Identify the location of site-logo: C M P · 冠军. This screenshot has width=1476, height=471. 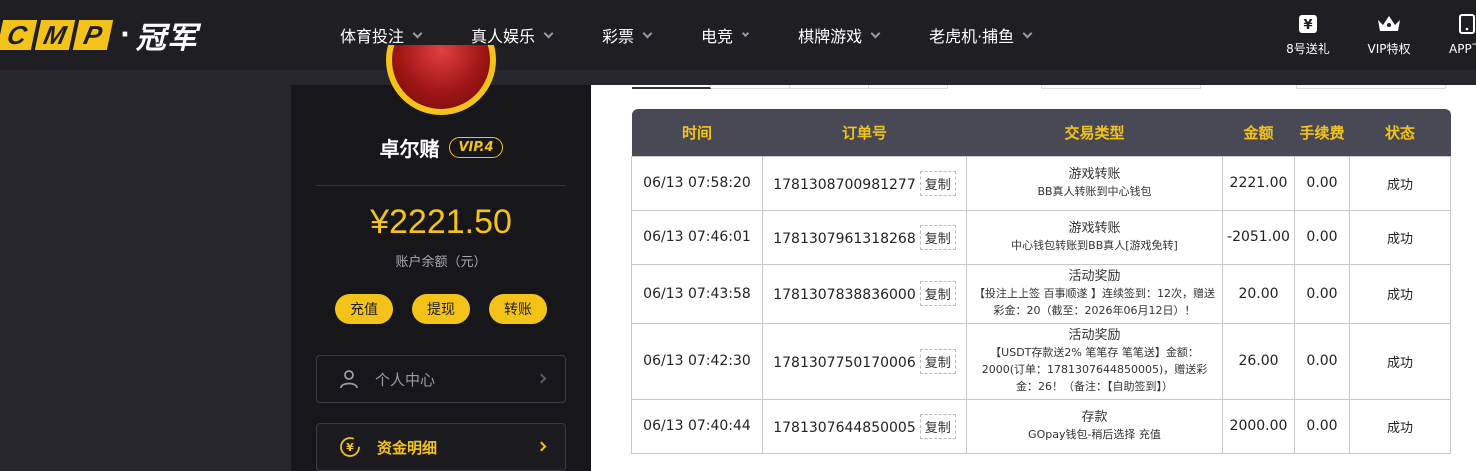
(99, 37).